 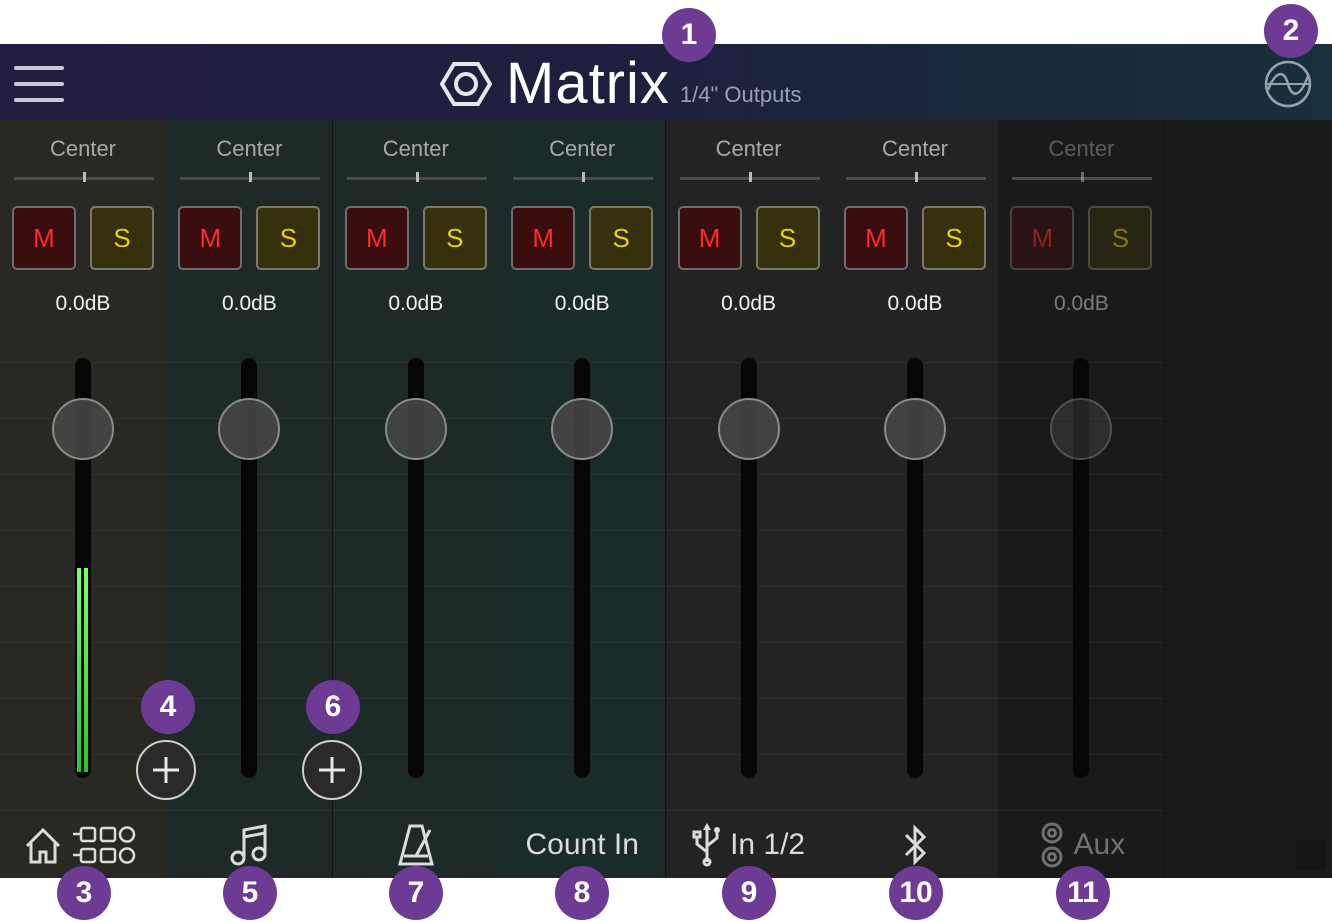 I want to click on callout-6: 6, so click(x=333, y=707).